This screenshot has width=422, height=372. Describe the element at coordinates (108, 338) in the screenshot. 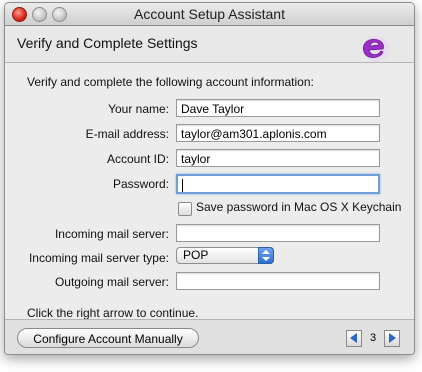

I see `configure-account-manually-button: Configure Account Manually` at that location.